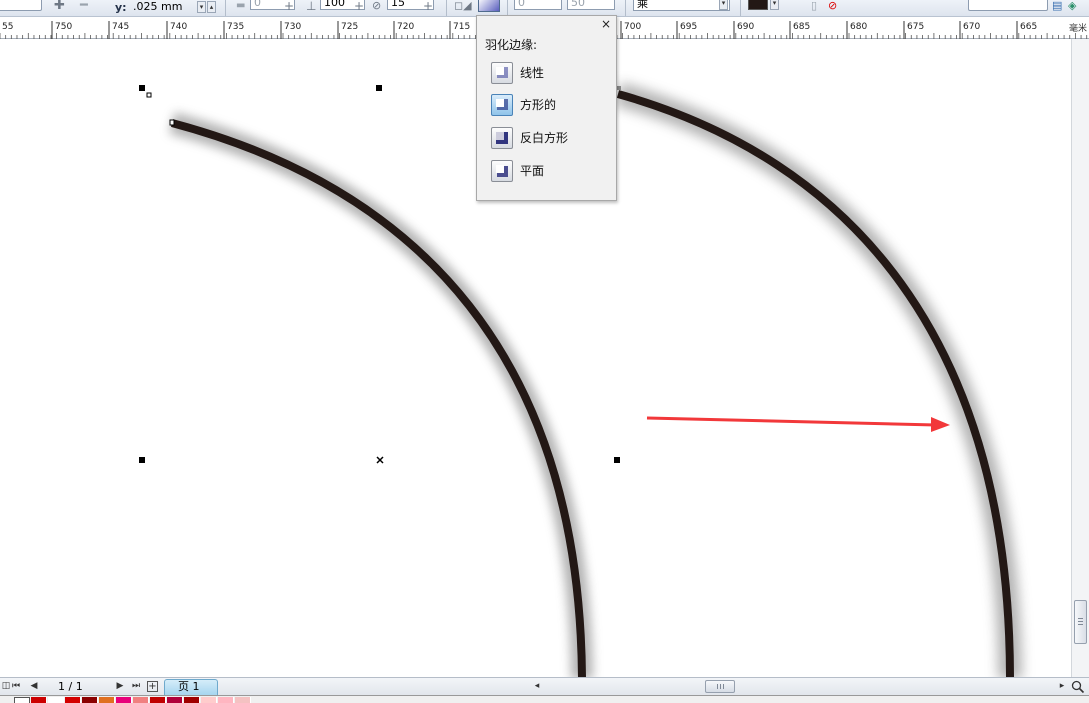  Describe the element at coordinates (120, 27) in the screenshot. I see `ruler-tick-label: 745` at that location.